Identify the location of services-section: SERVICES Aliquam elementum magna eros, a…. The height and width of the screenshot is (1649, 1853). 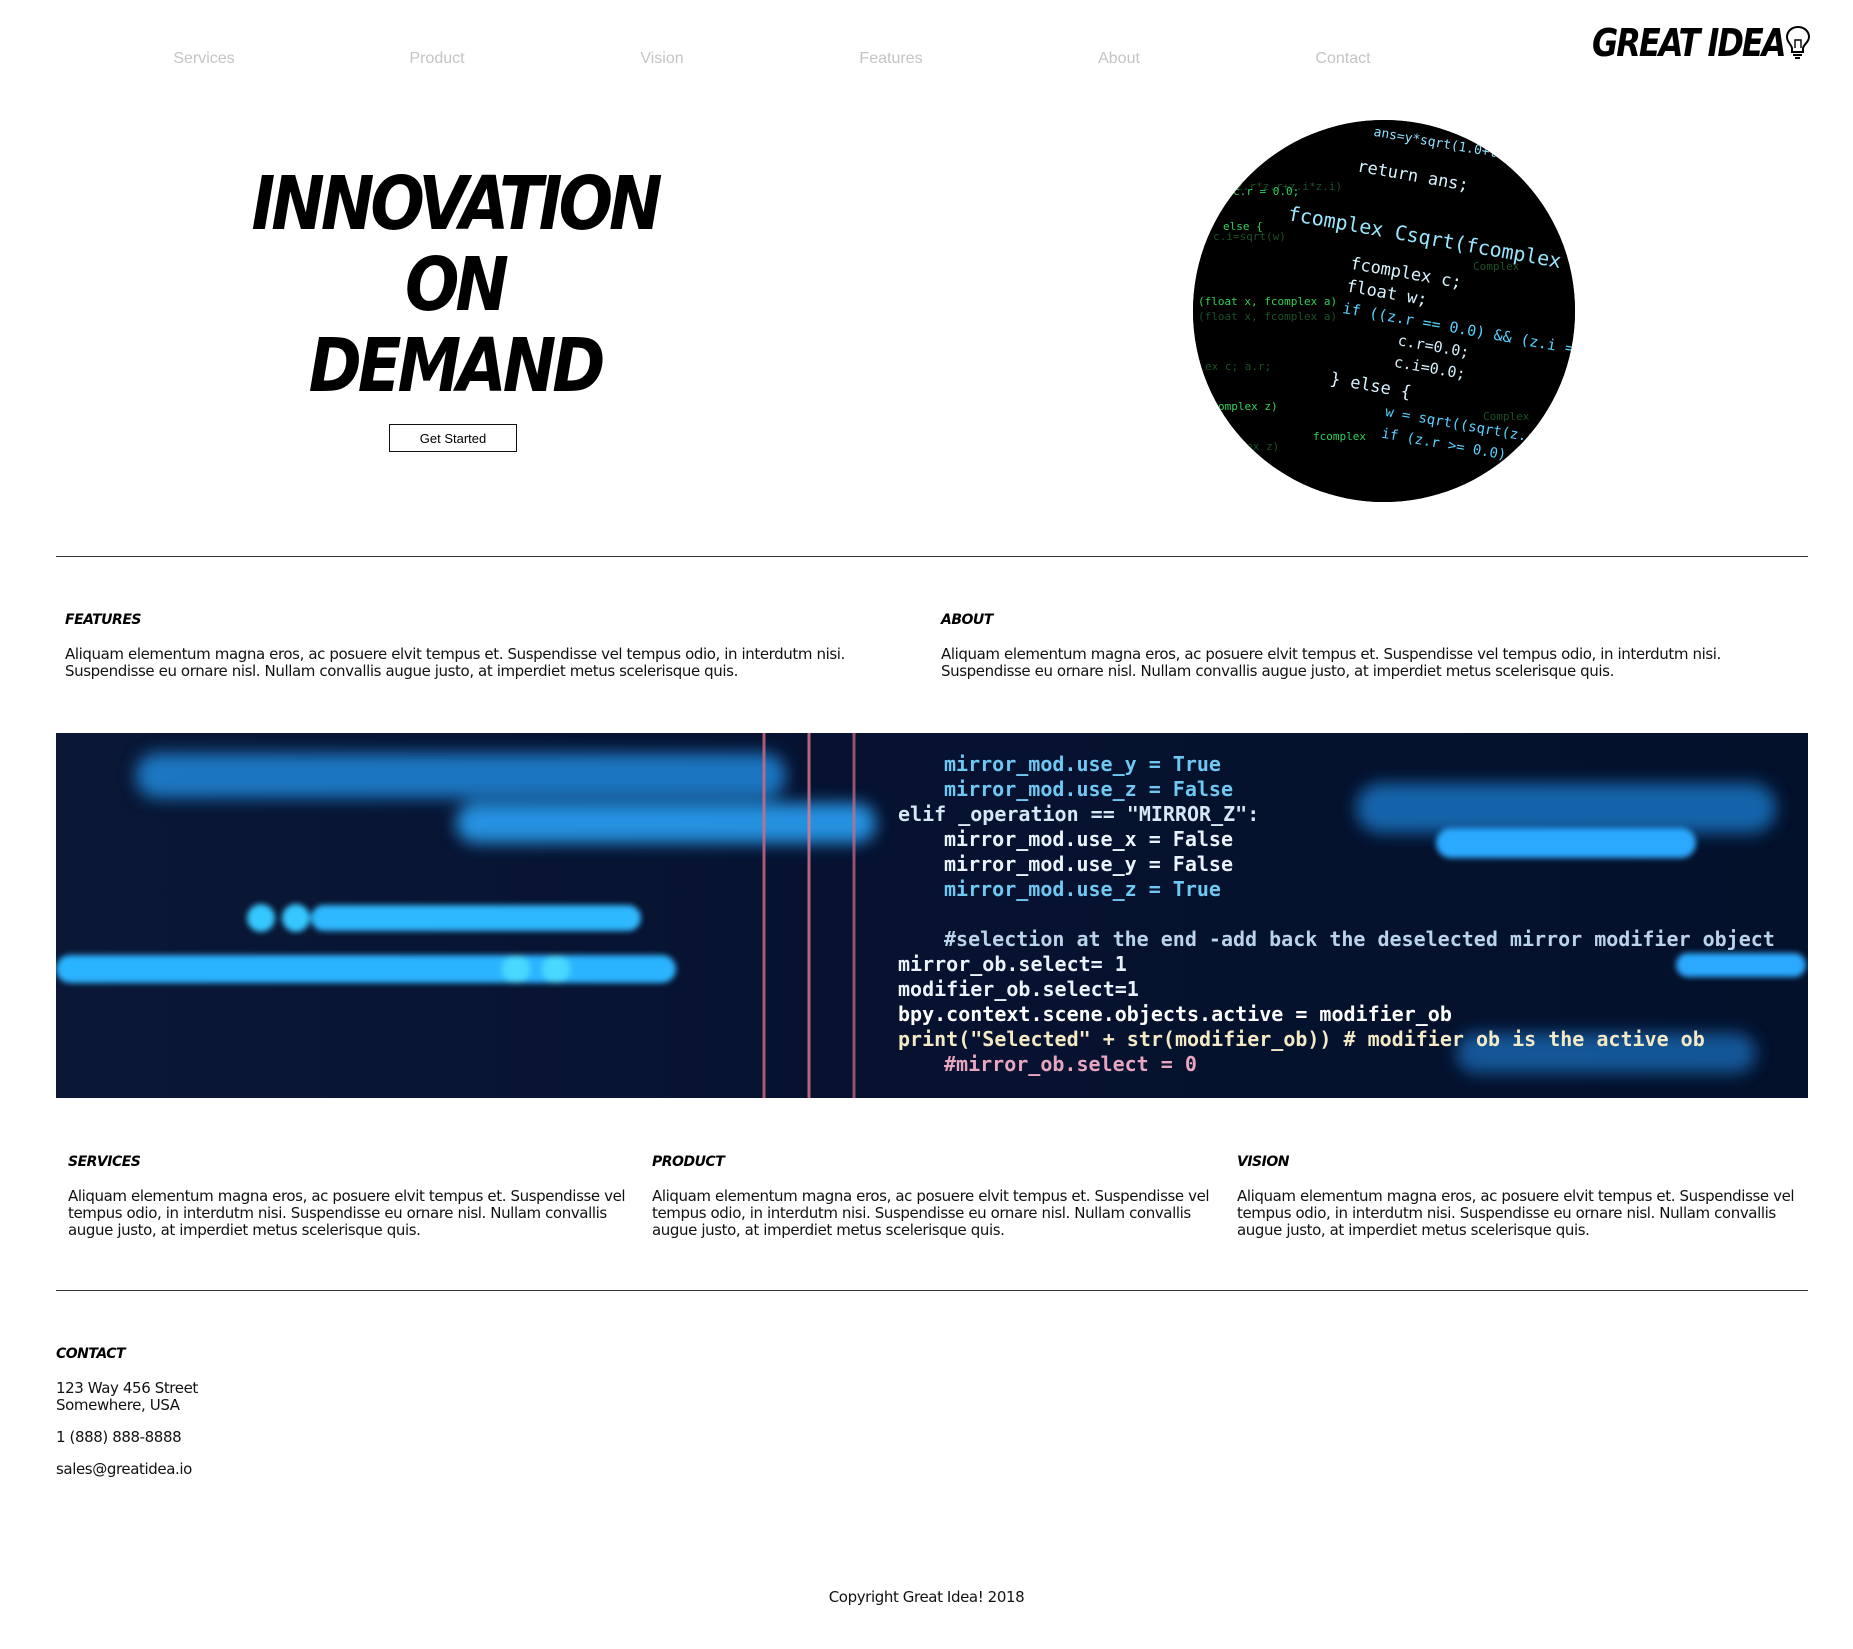
(348, 1196).